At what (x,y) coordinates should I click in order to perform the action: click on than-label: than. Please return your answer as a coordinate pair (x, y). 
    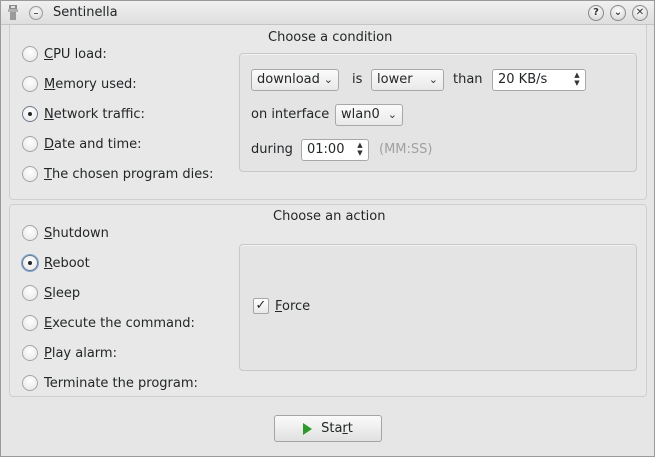
    Looking at the image, I should click on (468, 79).